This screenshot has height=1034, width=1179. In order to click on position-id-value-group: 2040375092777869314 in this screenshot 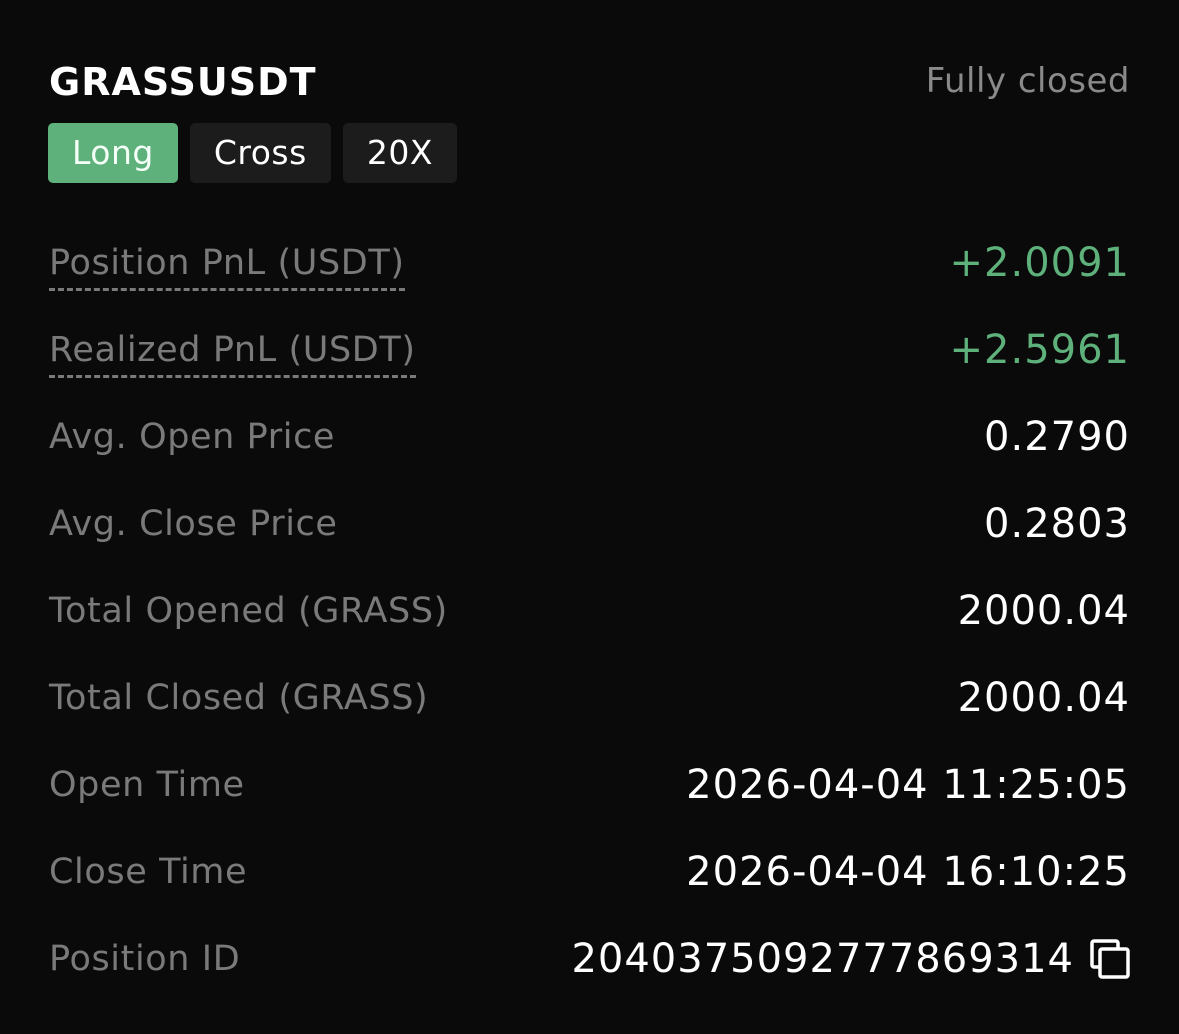, I will do `click(850, 959)`.